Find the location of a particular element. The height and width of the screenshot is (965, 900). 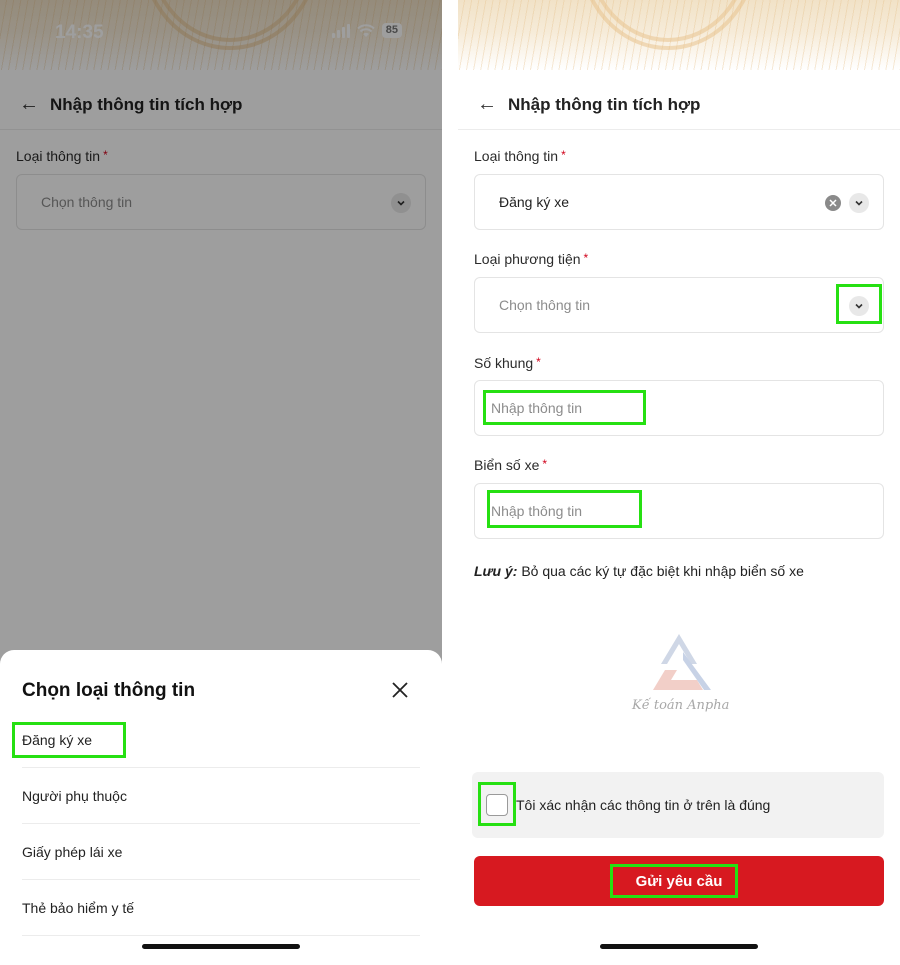

chassis-number-placeholder: Nhập thông tin is located at coordinates (537, 408).